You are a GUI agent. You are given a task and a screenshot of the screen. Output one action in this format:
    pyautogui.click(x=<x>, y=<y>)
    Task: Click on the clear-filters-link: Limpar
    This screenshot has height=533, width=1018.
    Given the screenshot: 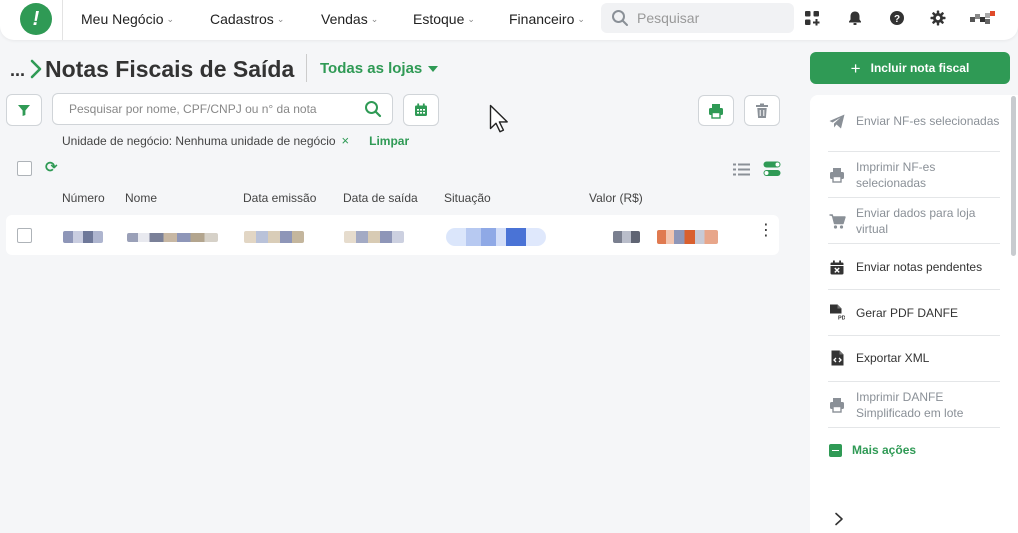 What is the action you would take?
    pyautogui.click(x=389, y=141)
    